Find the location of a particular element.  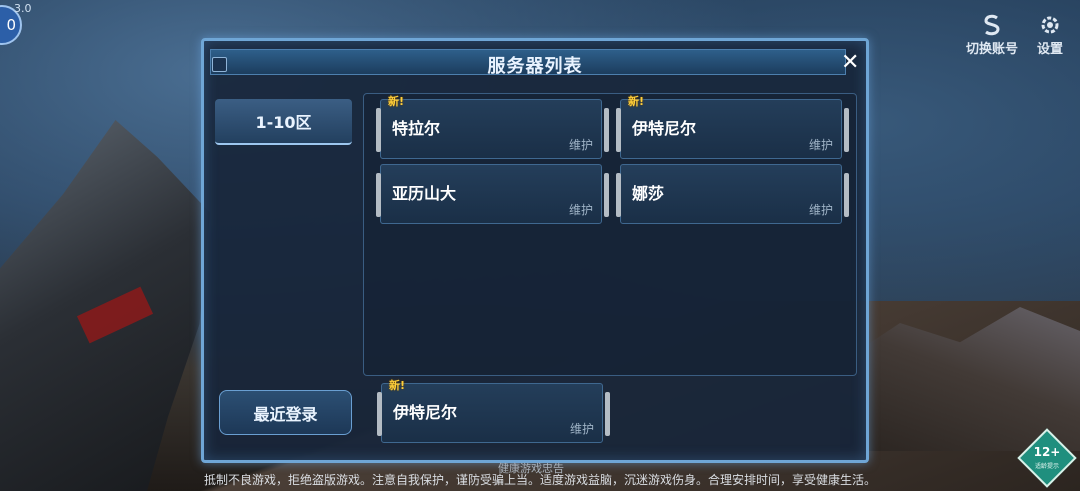

recent-login-tab: 最近登录 is located at coordinates (285, 412).